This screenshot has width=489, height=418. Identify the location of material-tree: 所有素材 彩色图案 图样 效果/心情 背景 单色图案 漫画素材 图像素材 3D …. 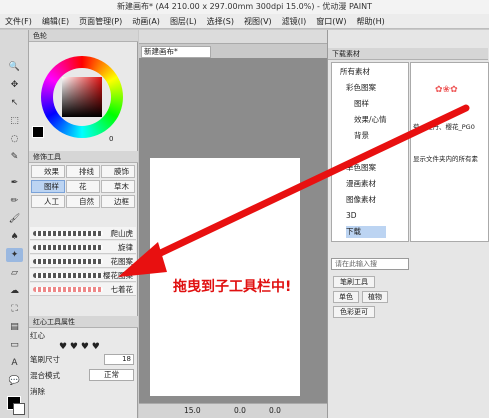
(370, 152).